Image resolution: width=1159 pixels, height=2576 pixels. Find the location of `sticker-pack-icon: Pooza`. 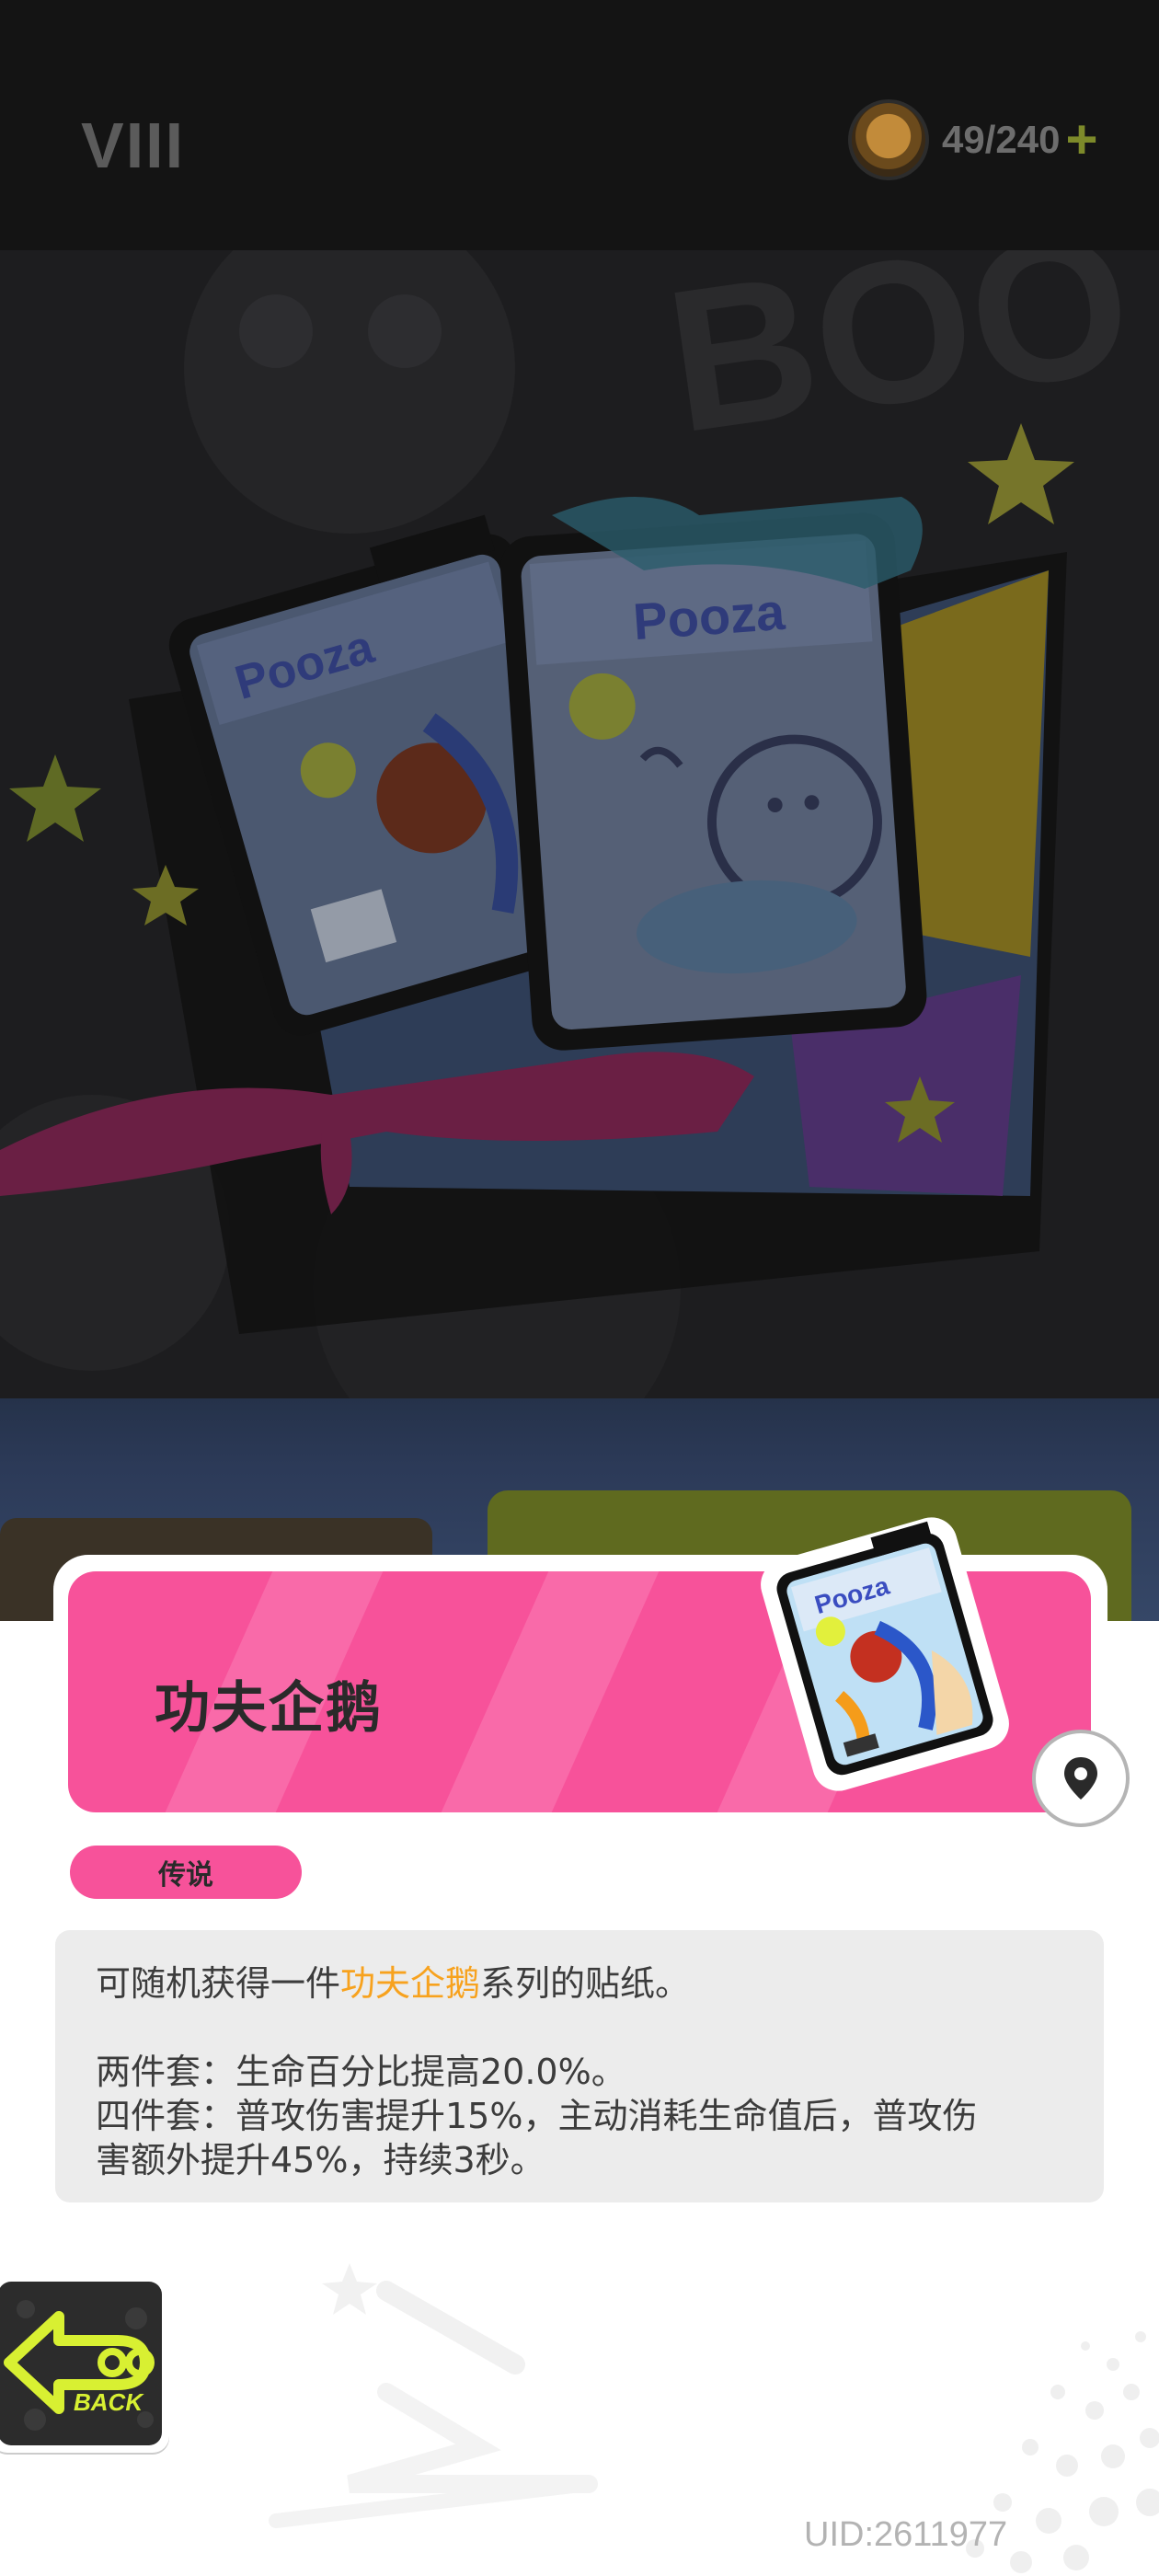

sticker-pack-icon: Pooza is located at coordinates (885, 1654).